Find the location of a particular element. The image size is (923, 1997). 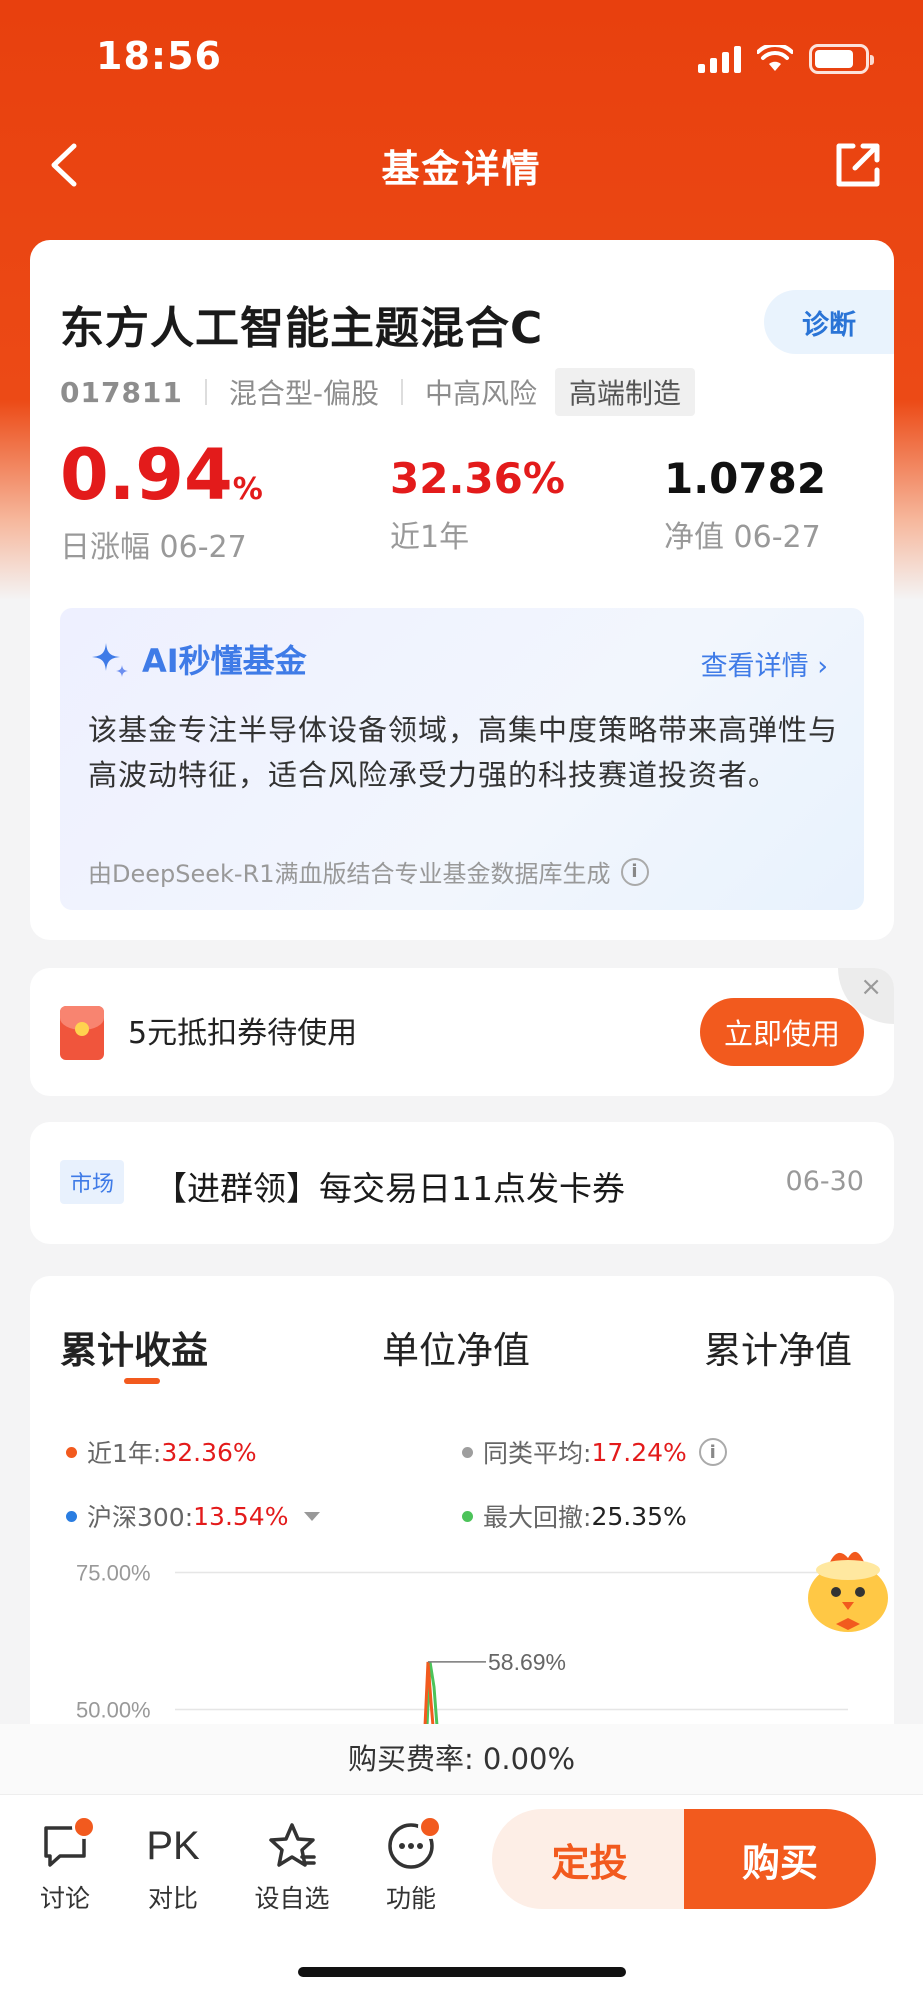

pk-icon: PK is located at coordinates (173, 1845).